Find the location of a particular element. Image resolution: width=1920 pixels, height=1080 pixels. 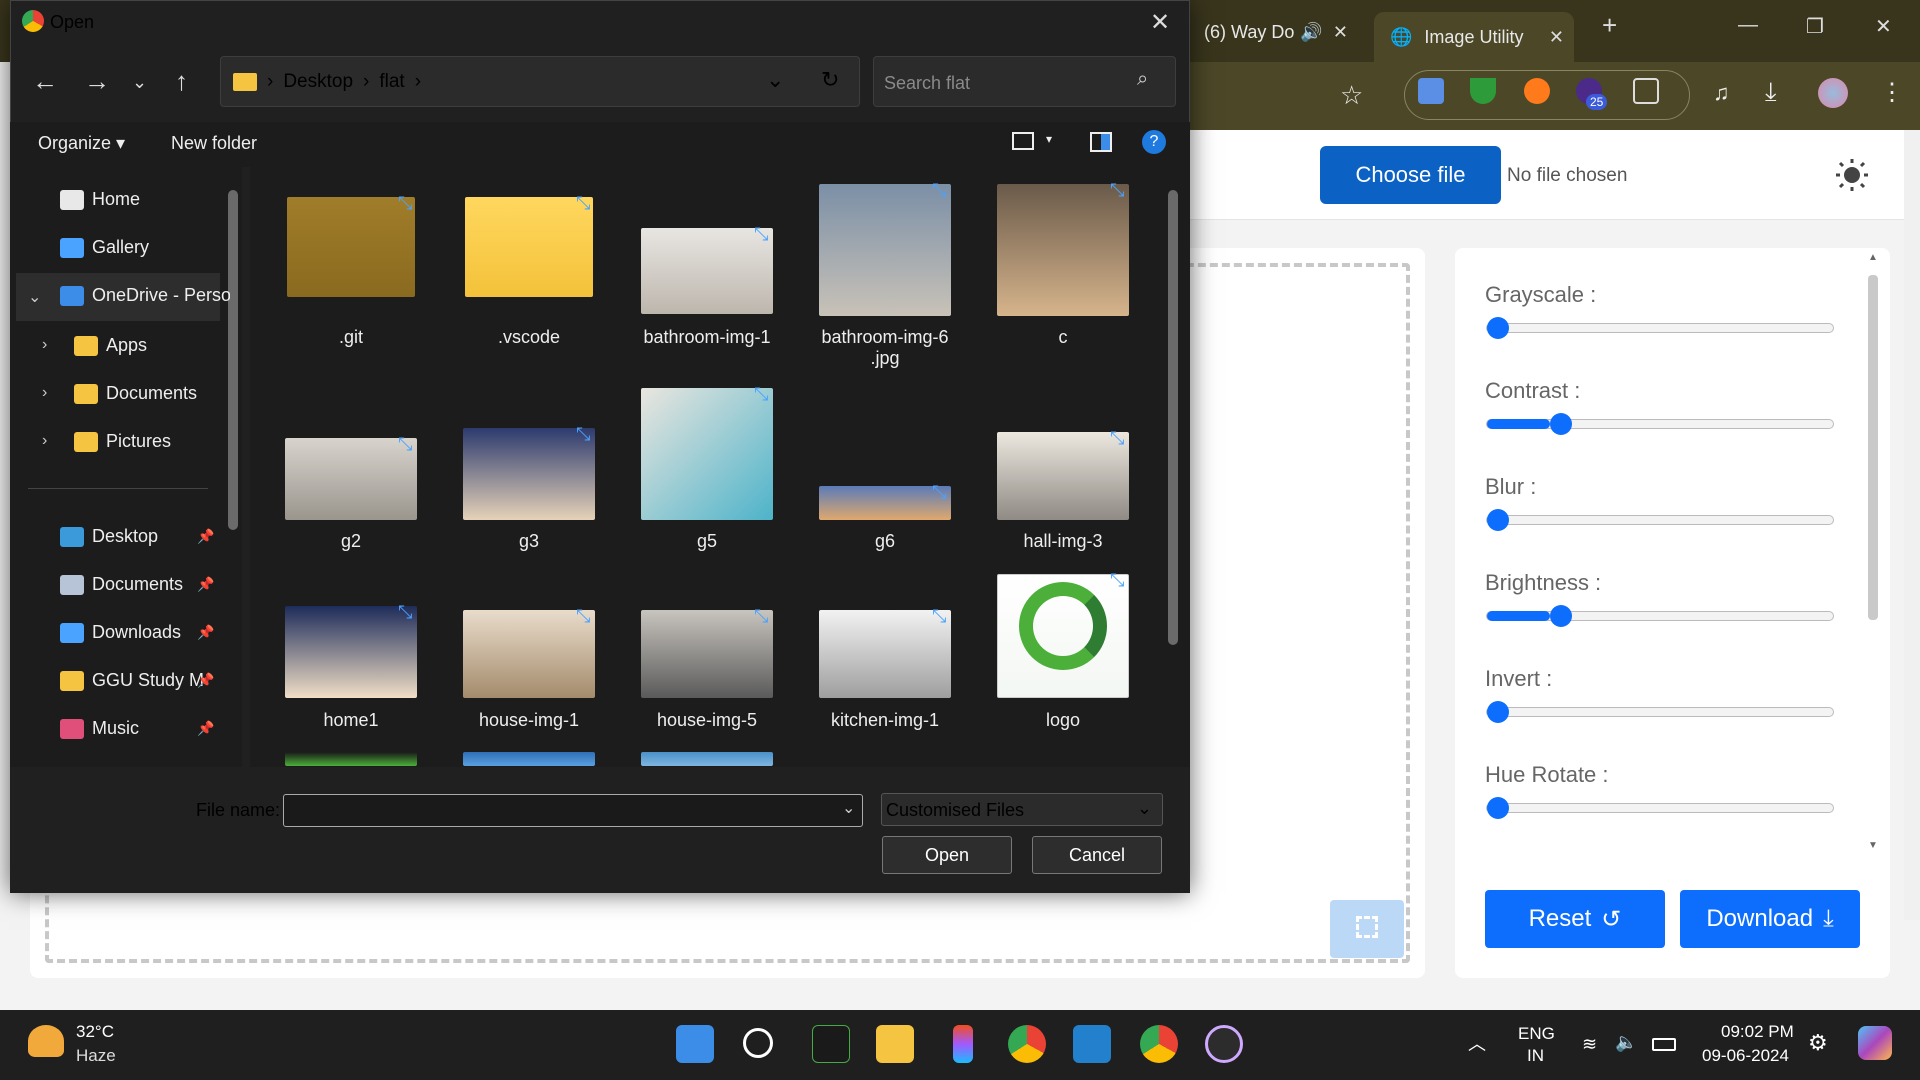

cancel-button: Cancel is located at coordinates (1097, 855).